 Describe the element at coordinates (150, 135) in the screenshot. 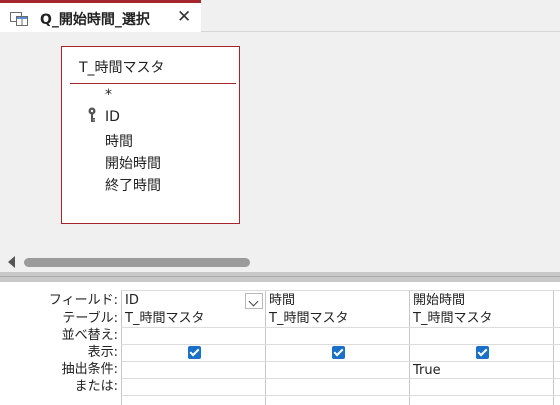

I see `field-list-window: T_時間マスタ * ID 時間 開始時間 終了時間` at that location.